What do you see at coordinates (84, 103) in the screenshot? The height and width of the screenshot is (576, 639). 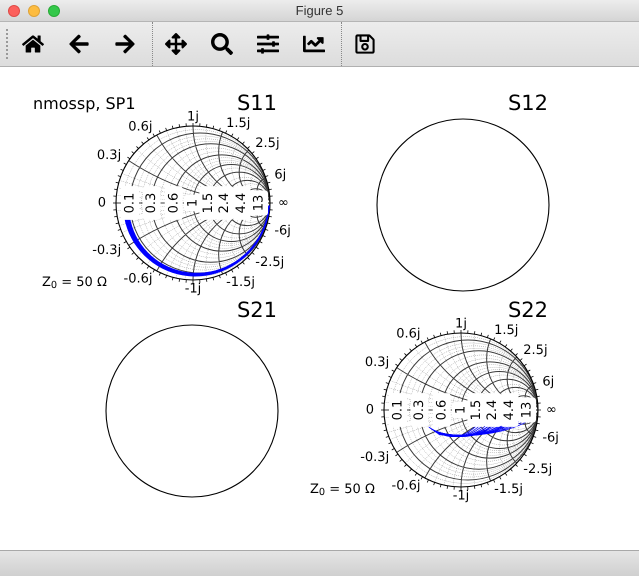 I see `figure-annotation: nmossp, SP1` at bounding box center [84, 103].